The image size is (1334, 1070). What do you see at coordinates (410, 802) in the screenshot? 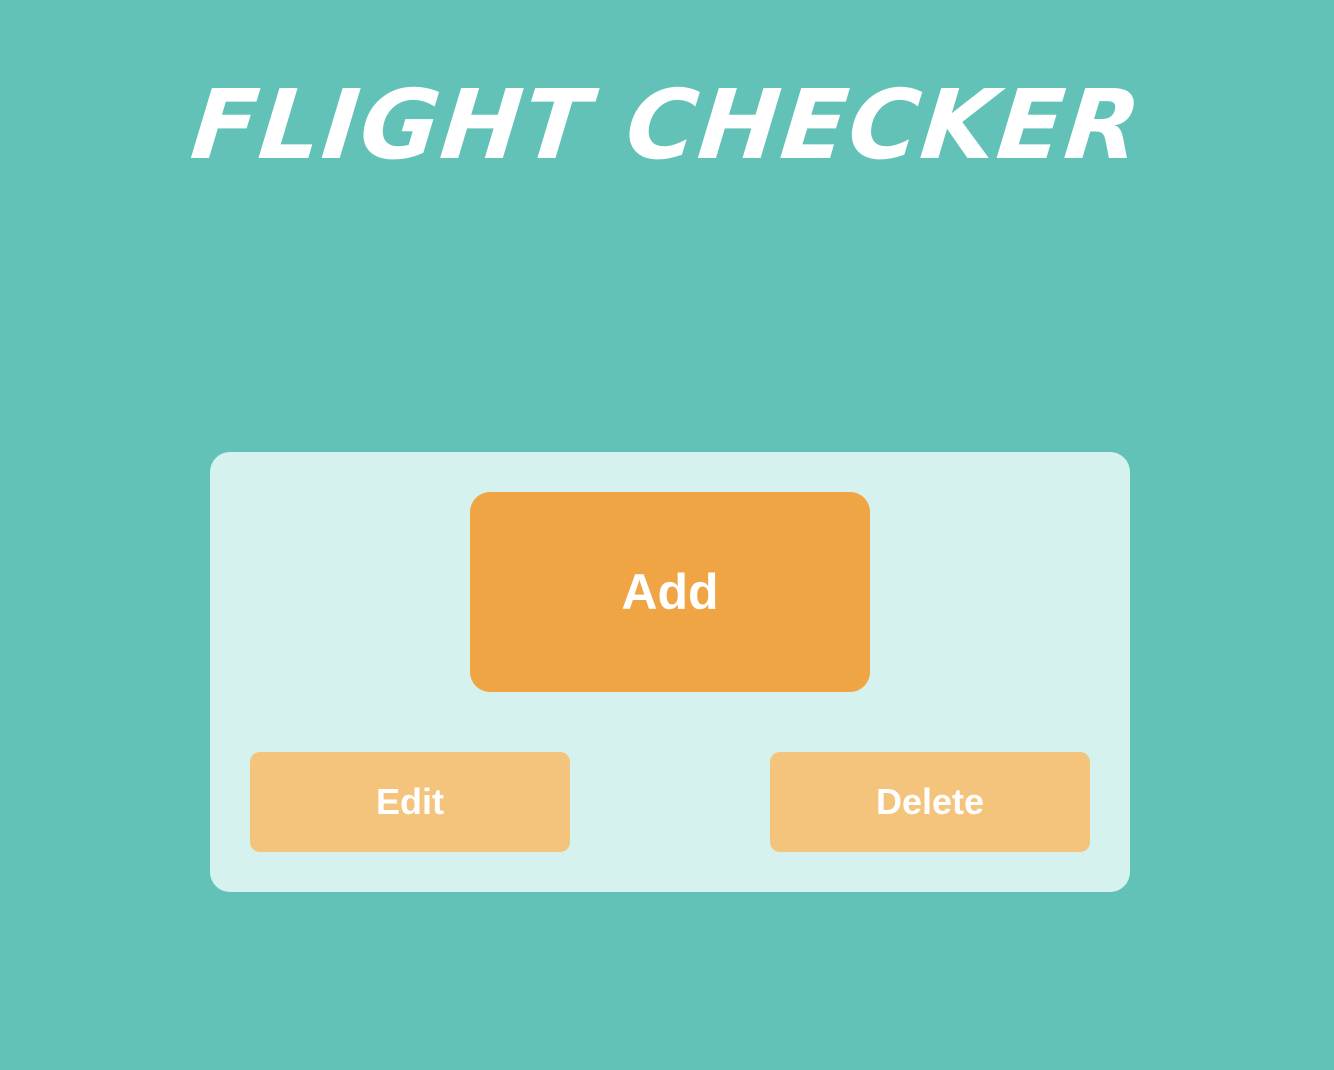
I see `edit-button: Edit` at bounding box center [410, 802].